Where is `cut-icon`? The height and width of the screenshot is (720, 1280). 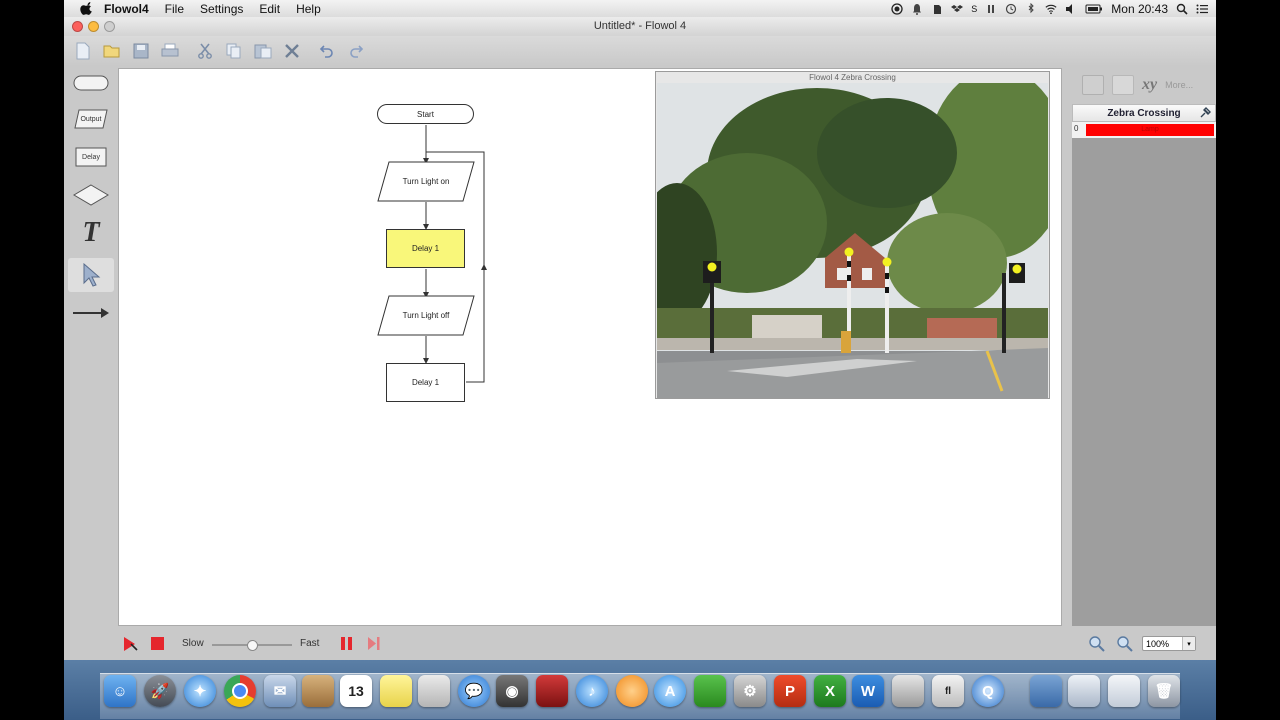
cut-icon is located at coordinates (205, 51).